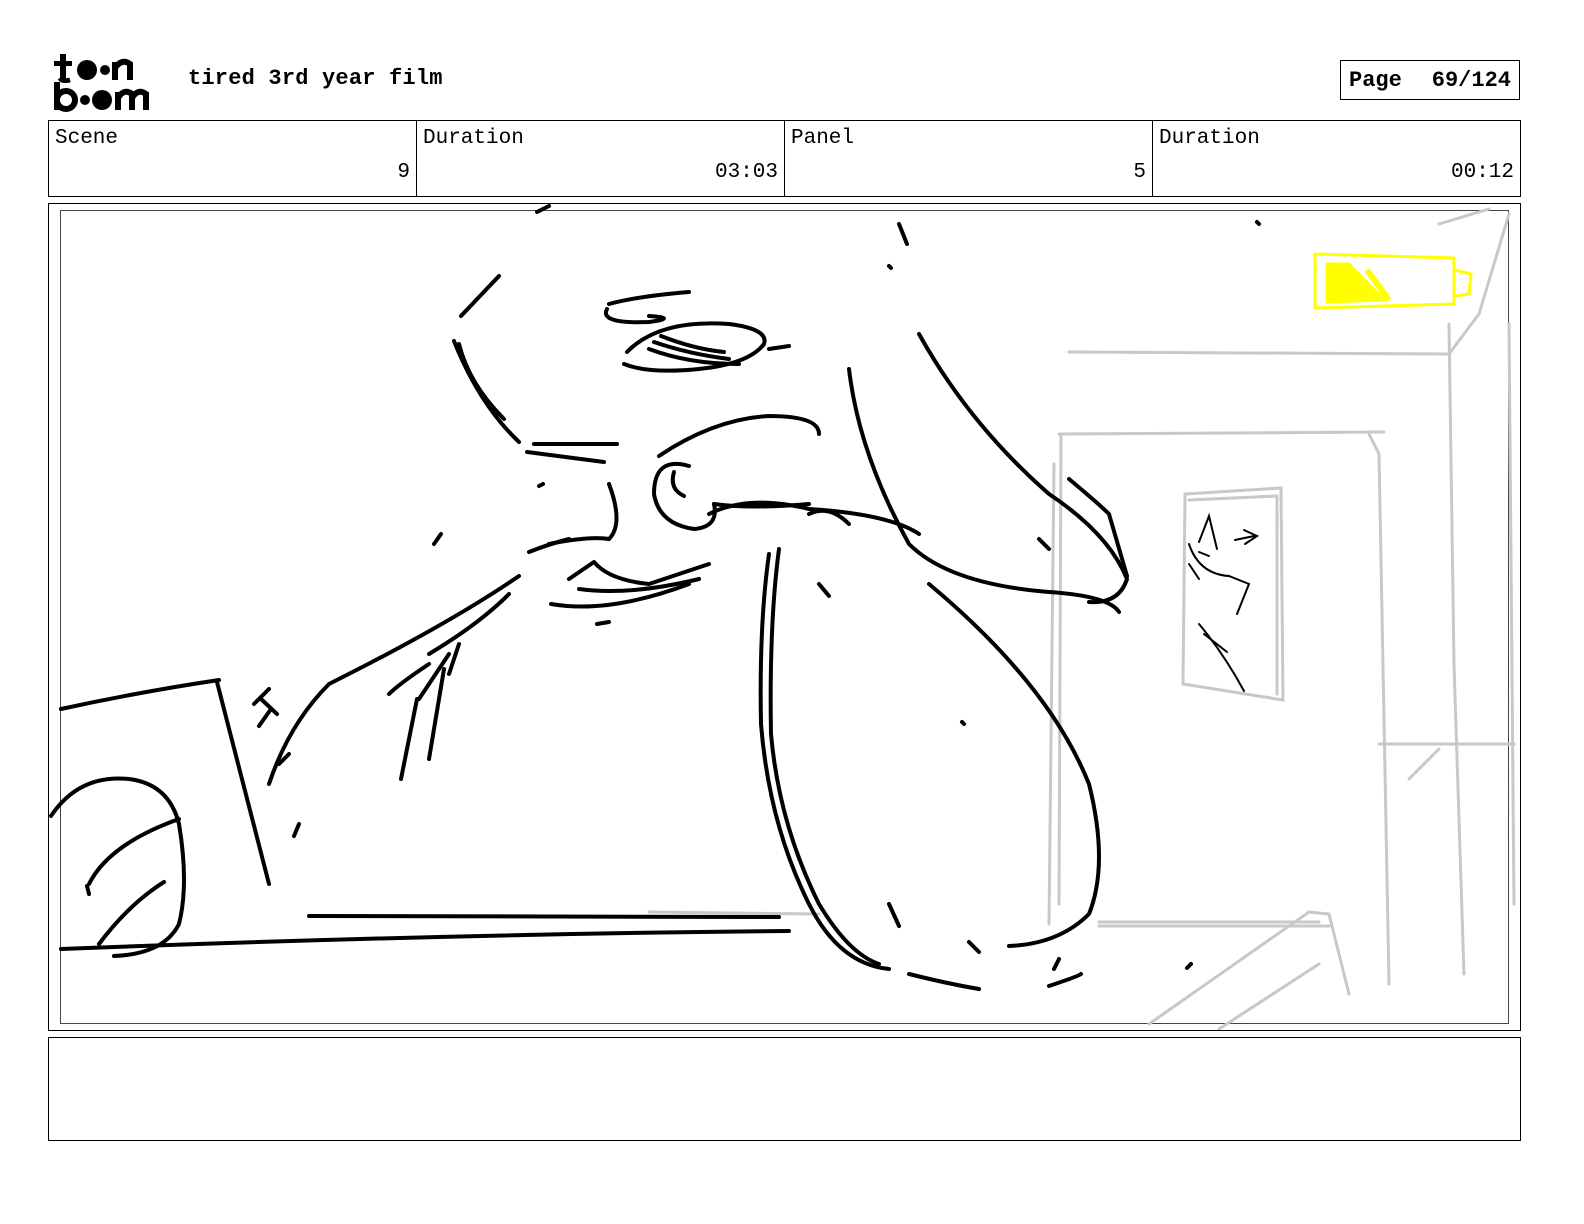 The width and height of the screenshot is (1584, 1224). I want to click on panel-duration-cell: Duration 00:12, so click(1336, 158).